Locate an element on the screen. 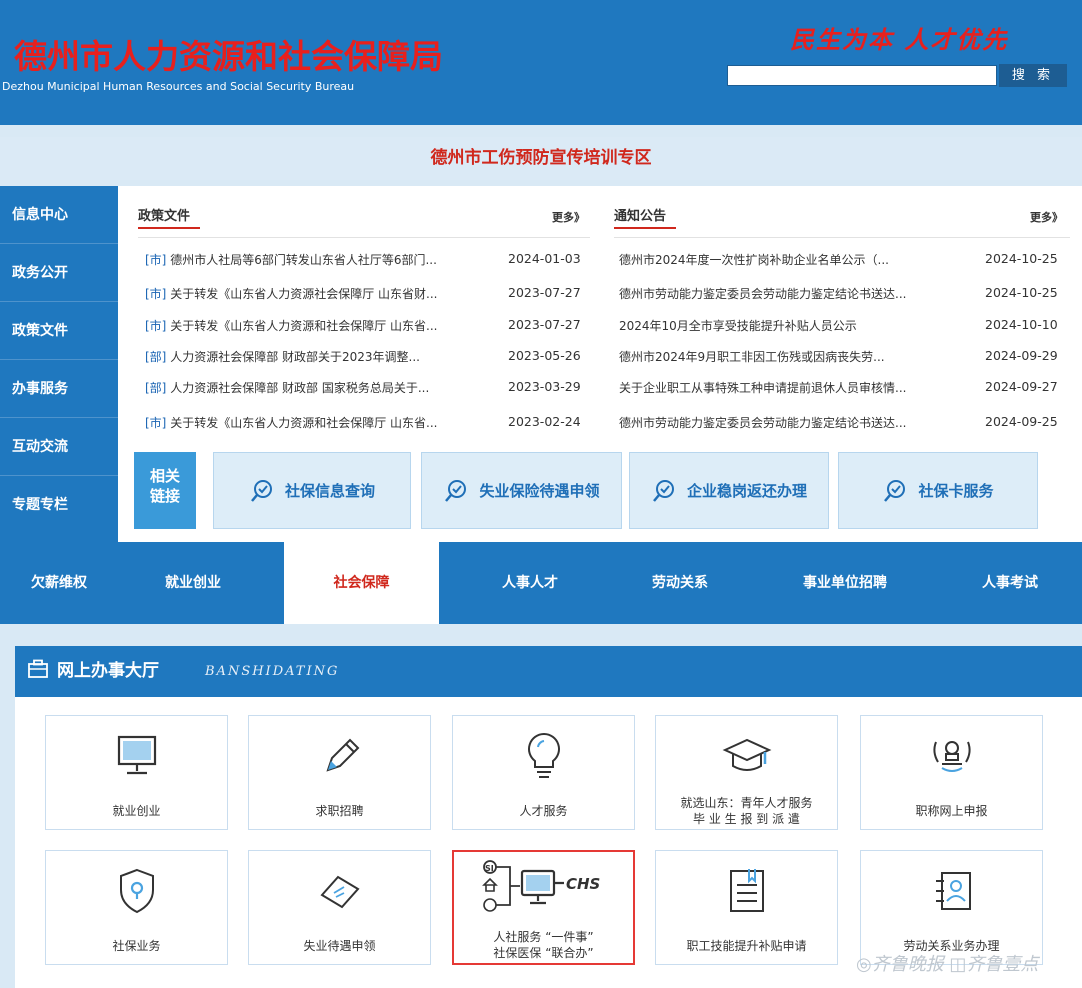 Image resolution: width=1082 pixels, height=988 pixels. document-icon is located at coordinates (746, 890).